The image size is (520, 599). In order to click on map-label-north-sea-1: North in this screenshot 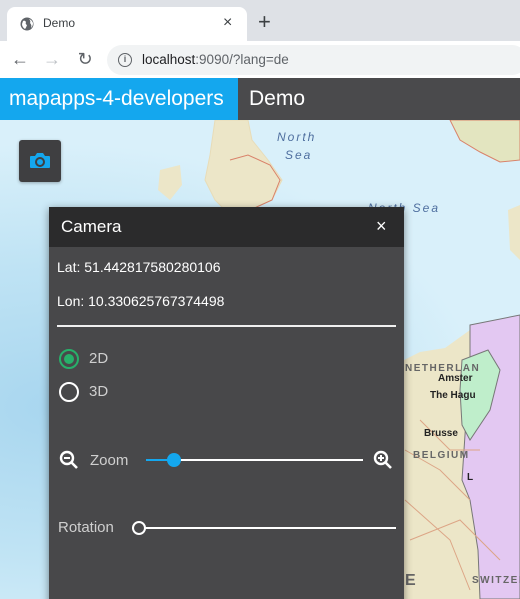, I will do `click(297, 137)`.